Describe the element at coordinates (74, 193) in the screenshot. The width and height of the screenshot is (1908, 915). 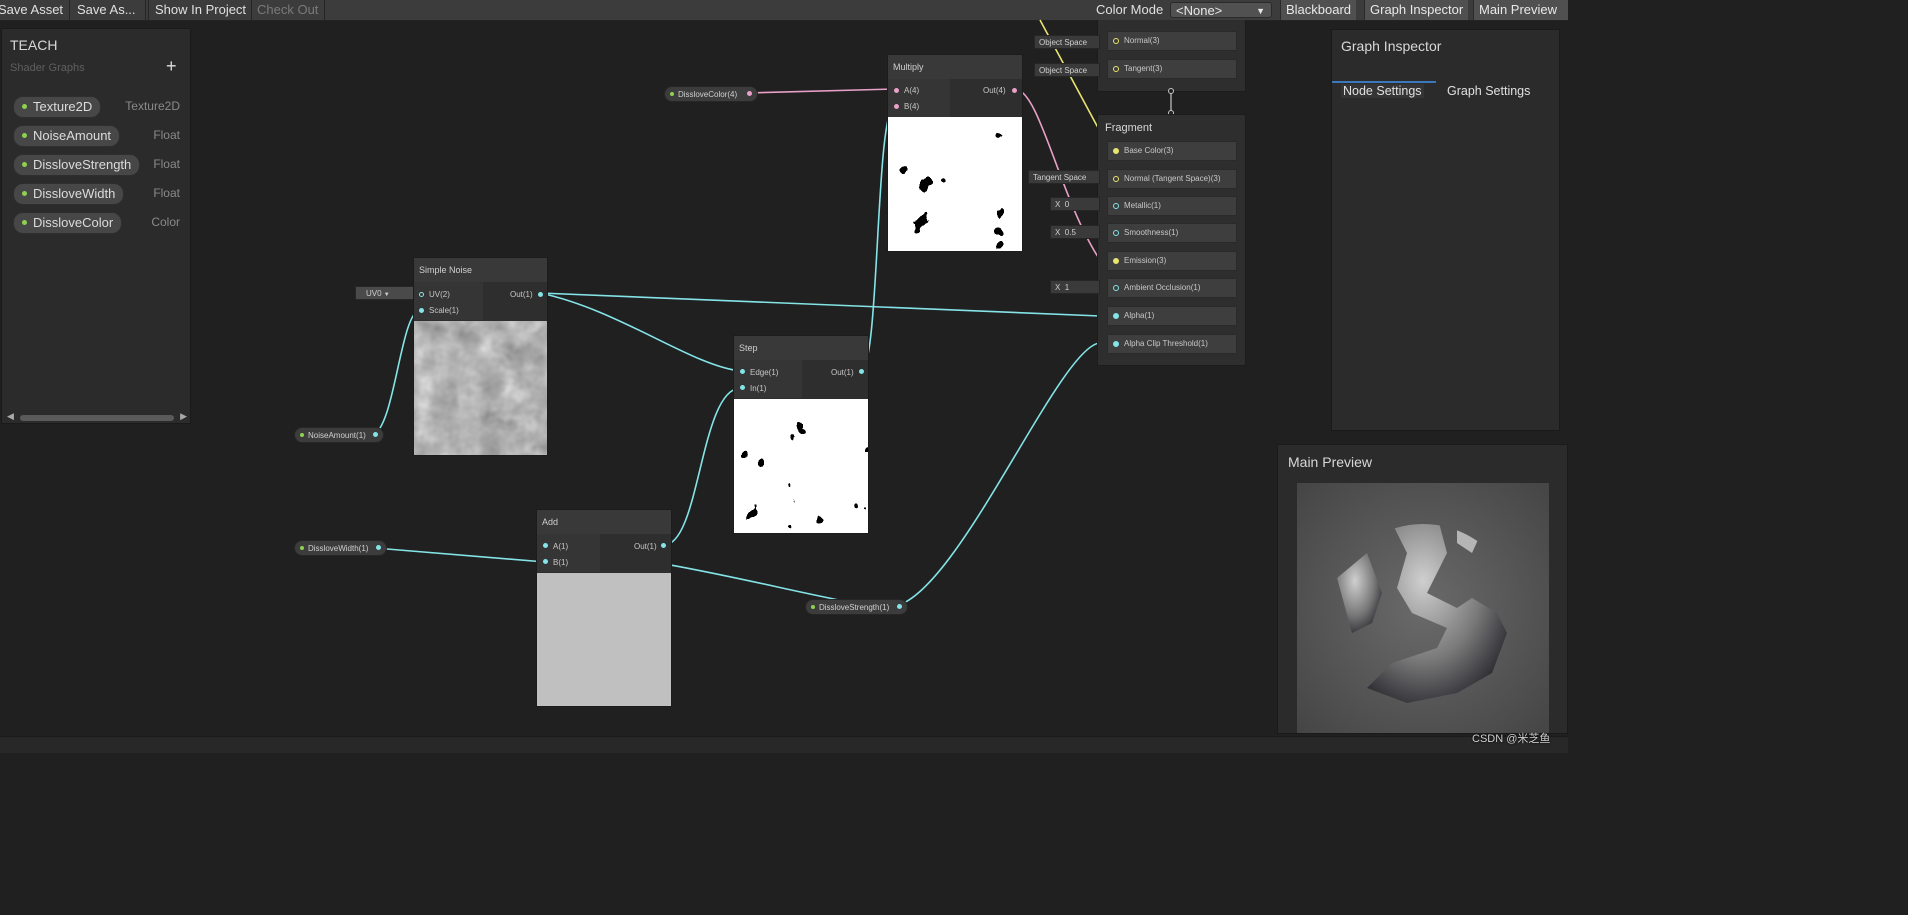
I see `property-name: DissloveWidth` at that location.